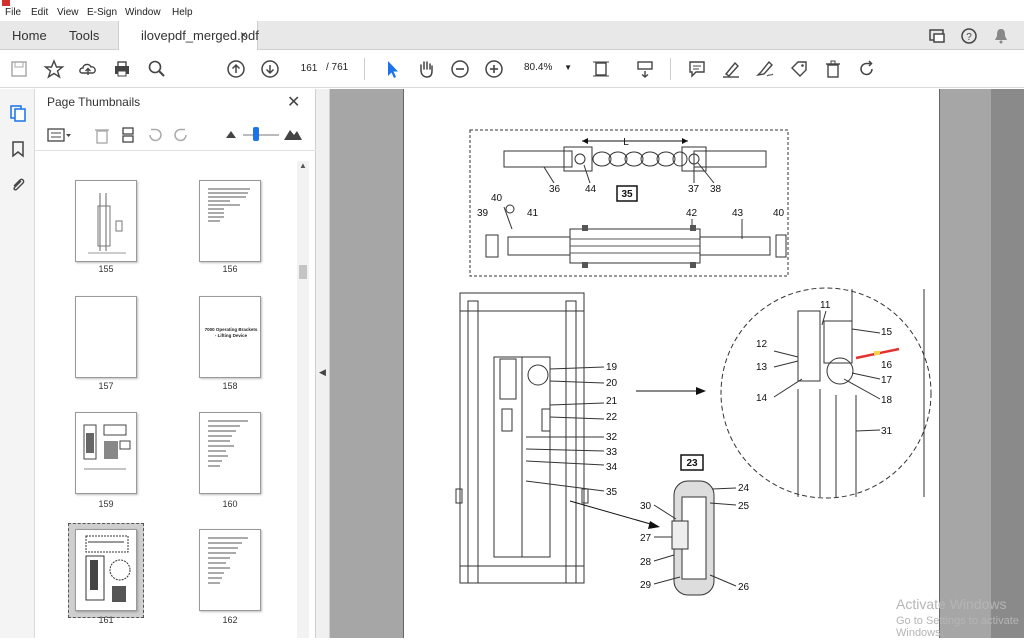 This screenshot has height=641, width=1024. I want to click on menu-file: File, so click(13, 12).